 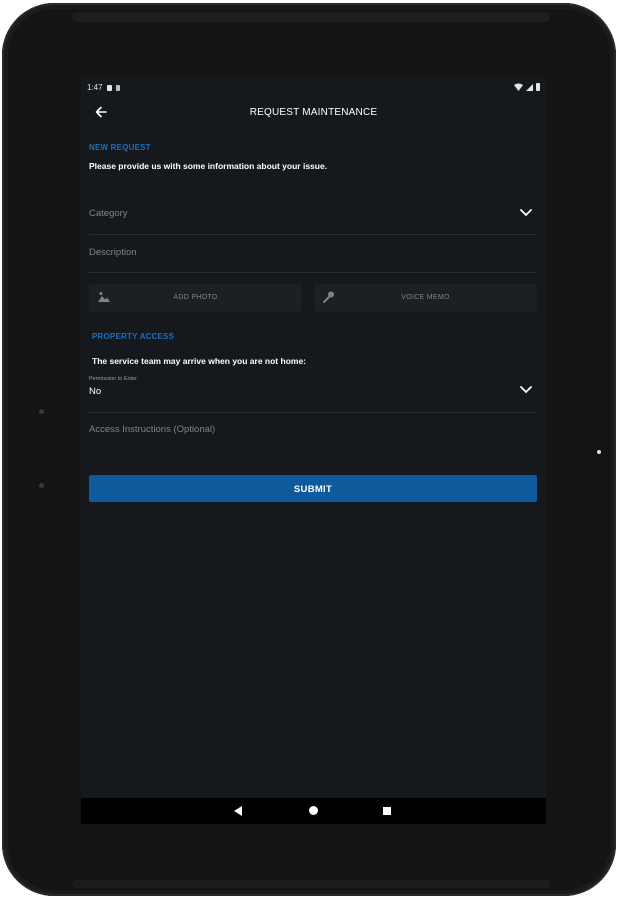 I want to click on status-time: 1:47, so click(x=95, y=87).